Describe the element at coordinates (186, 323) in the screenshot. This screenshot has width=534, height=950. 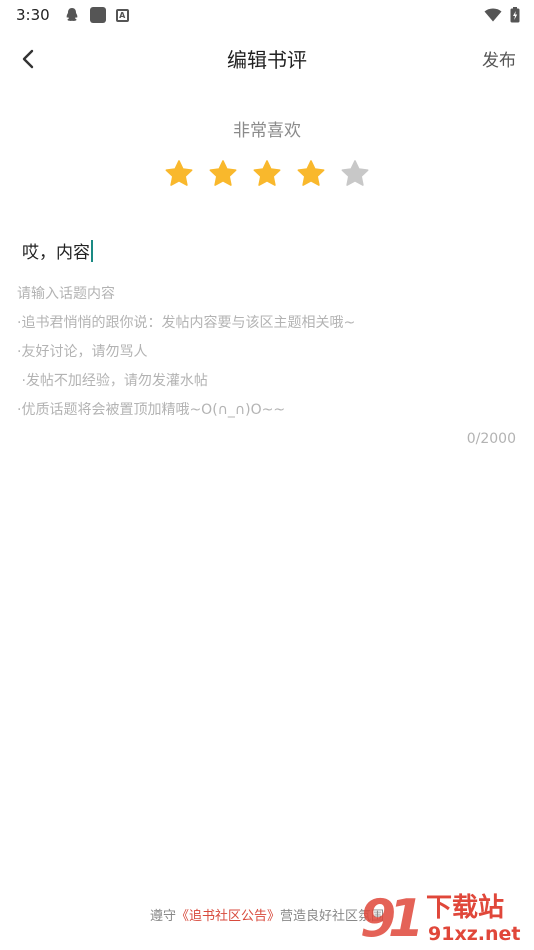
I see `placeholder-line: ·追书君悄悄的跟你说：发帖内容要与该区主题相关哦~` at that location.